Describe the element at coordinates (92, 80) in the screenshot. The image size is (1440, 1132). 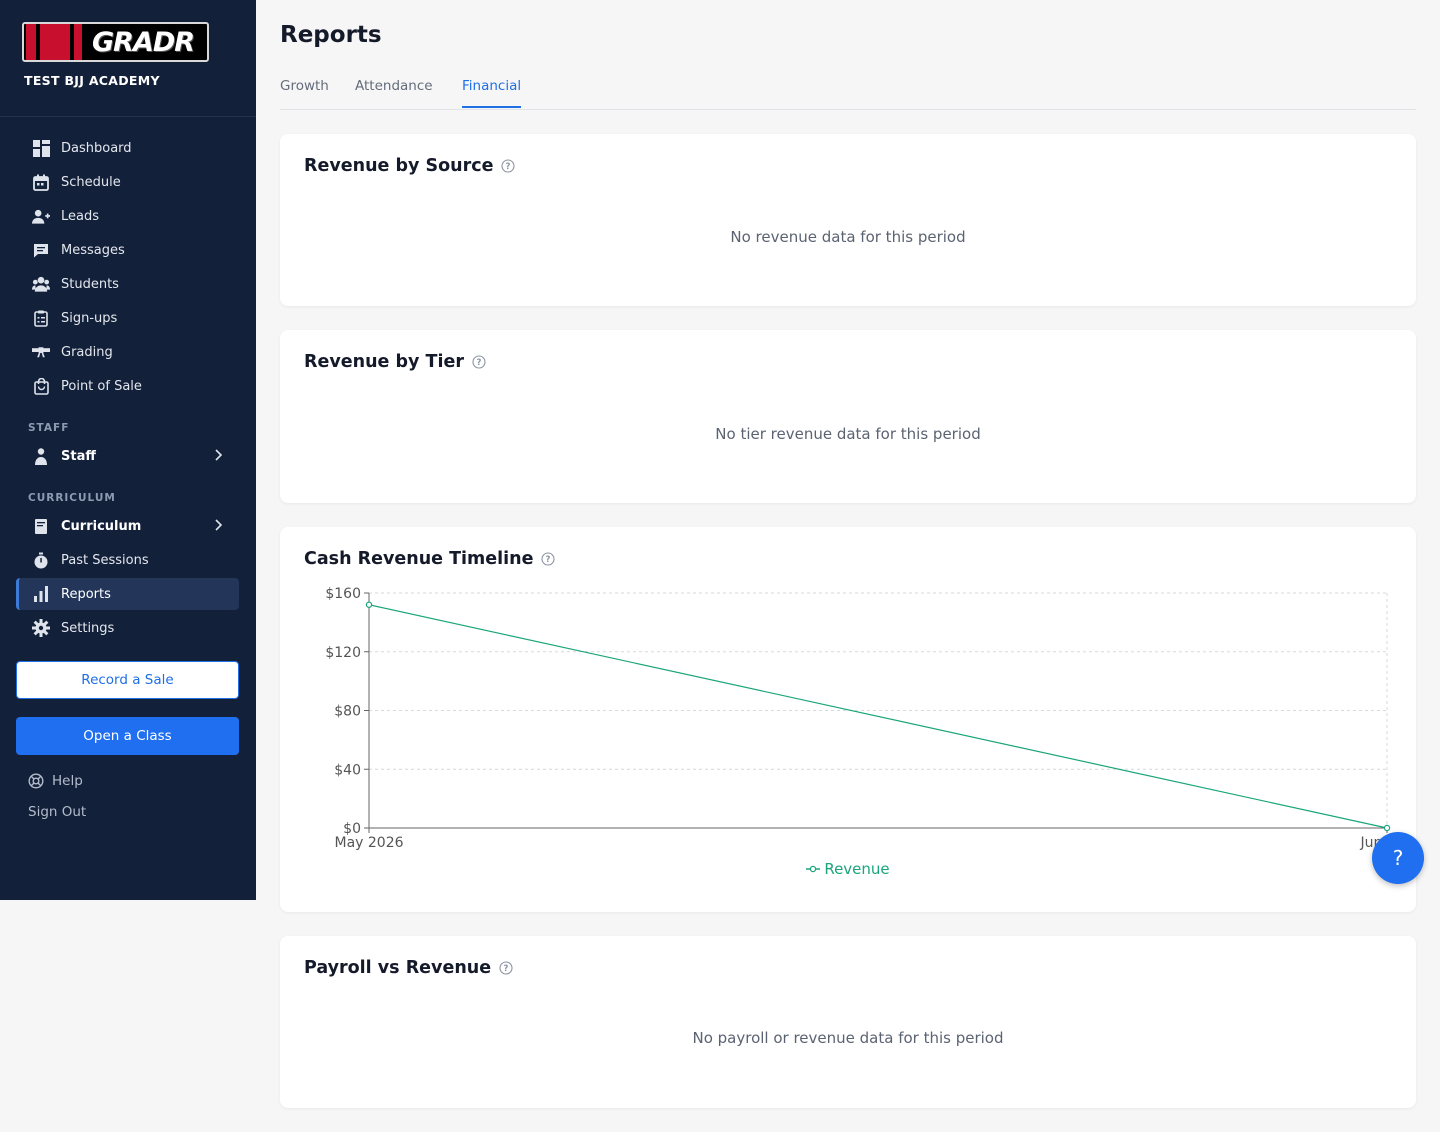
I see `academy-name: TEST BJJ ACADEMY` at that location.